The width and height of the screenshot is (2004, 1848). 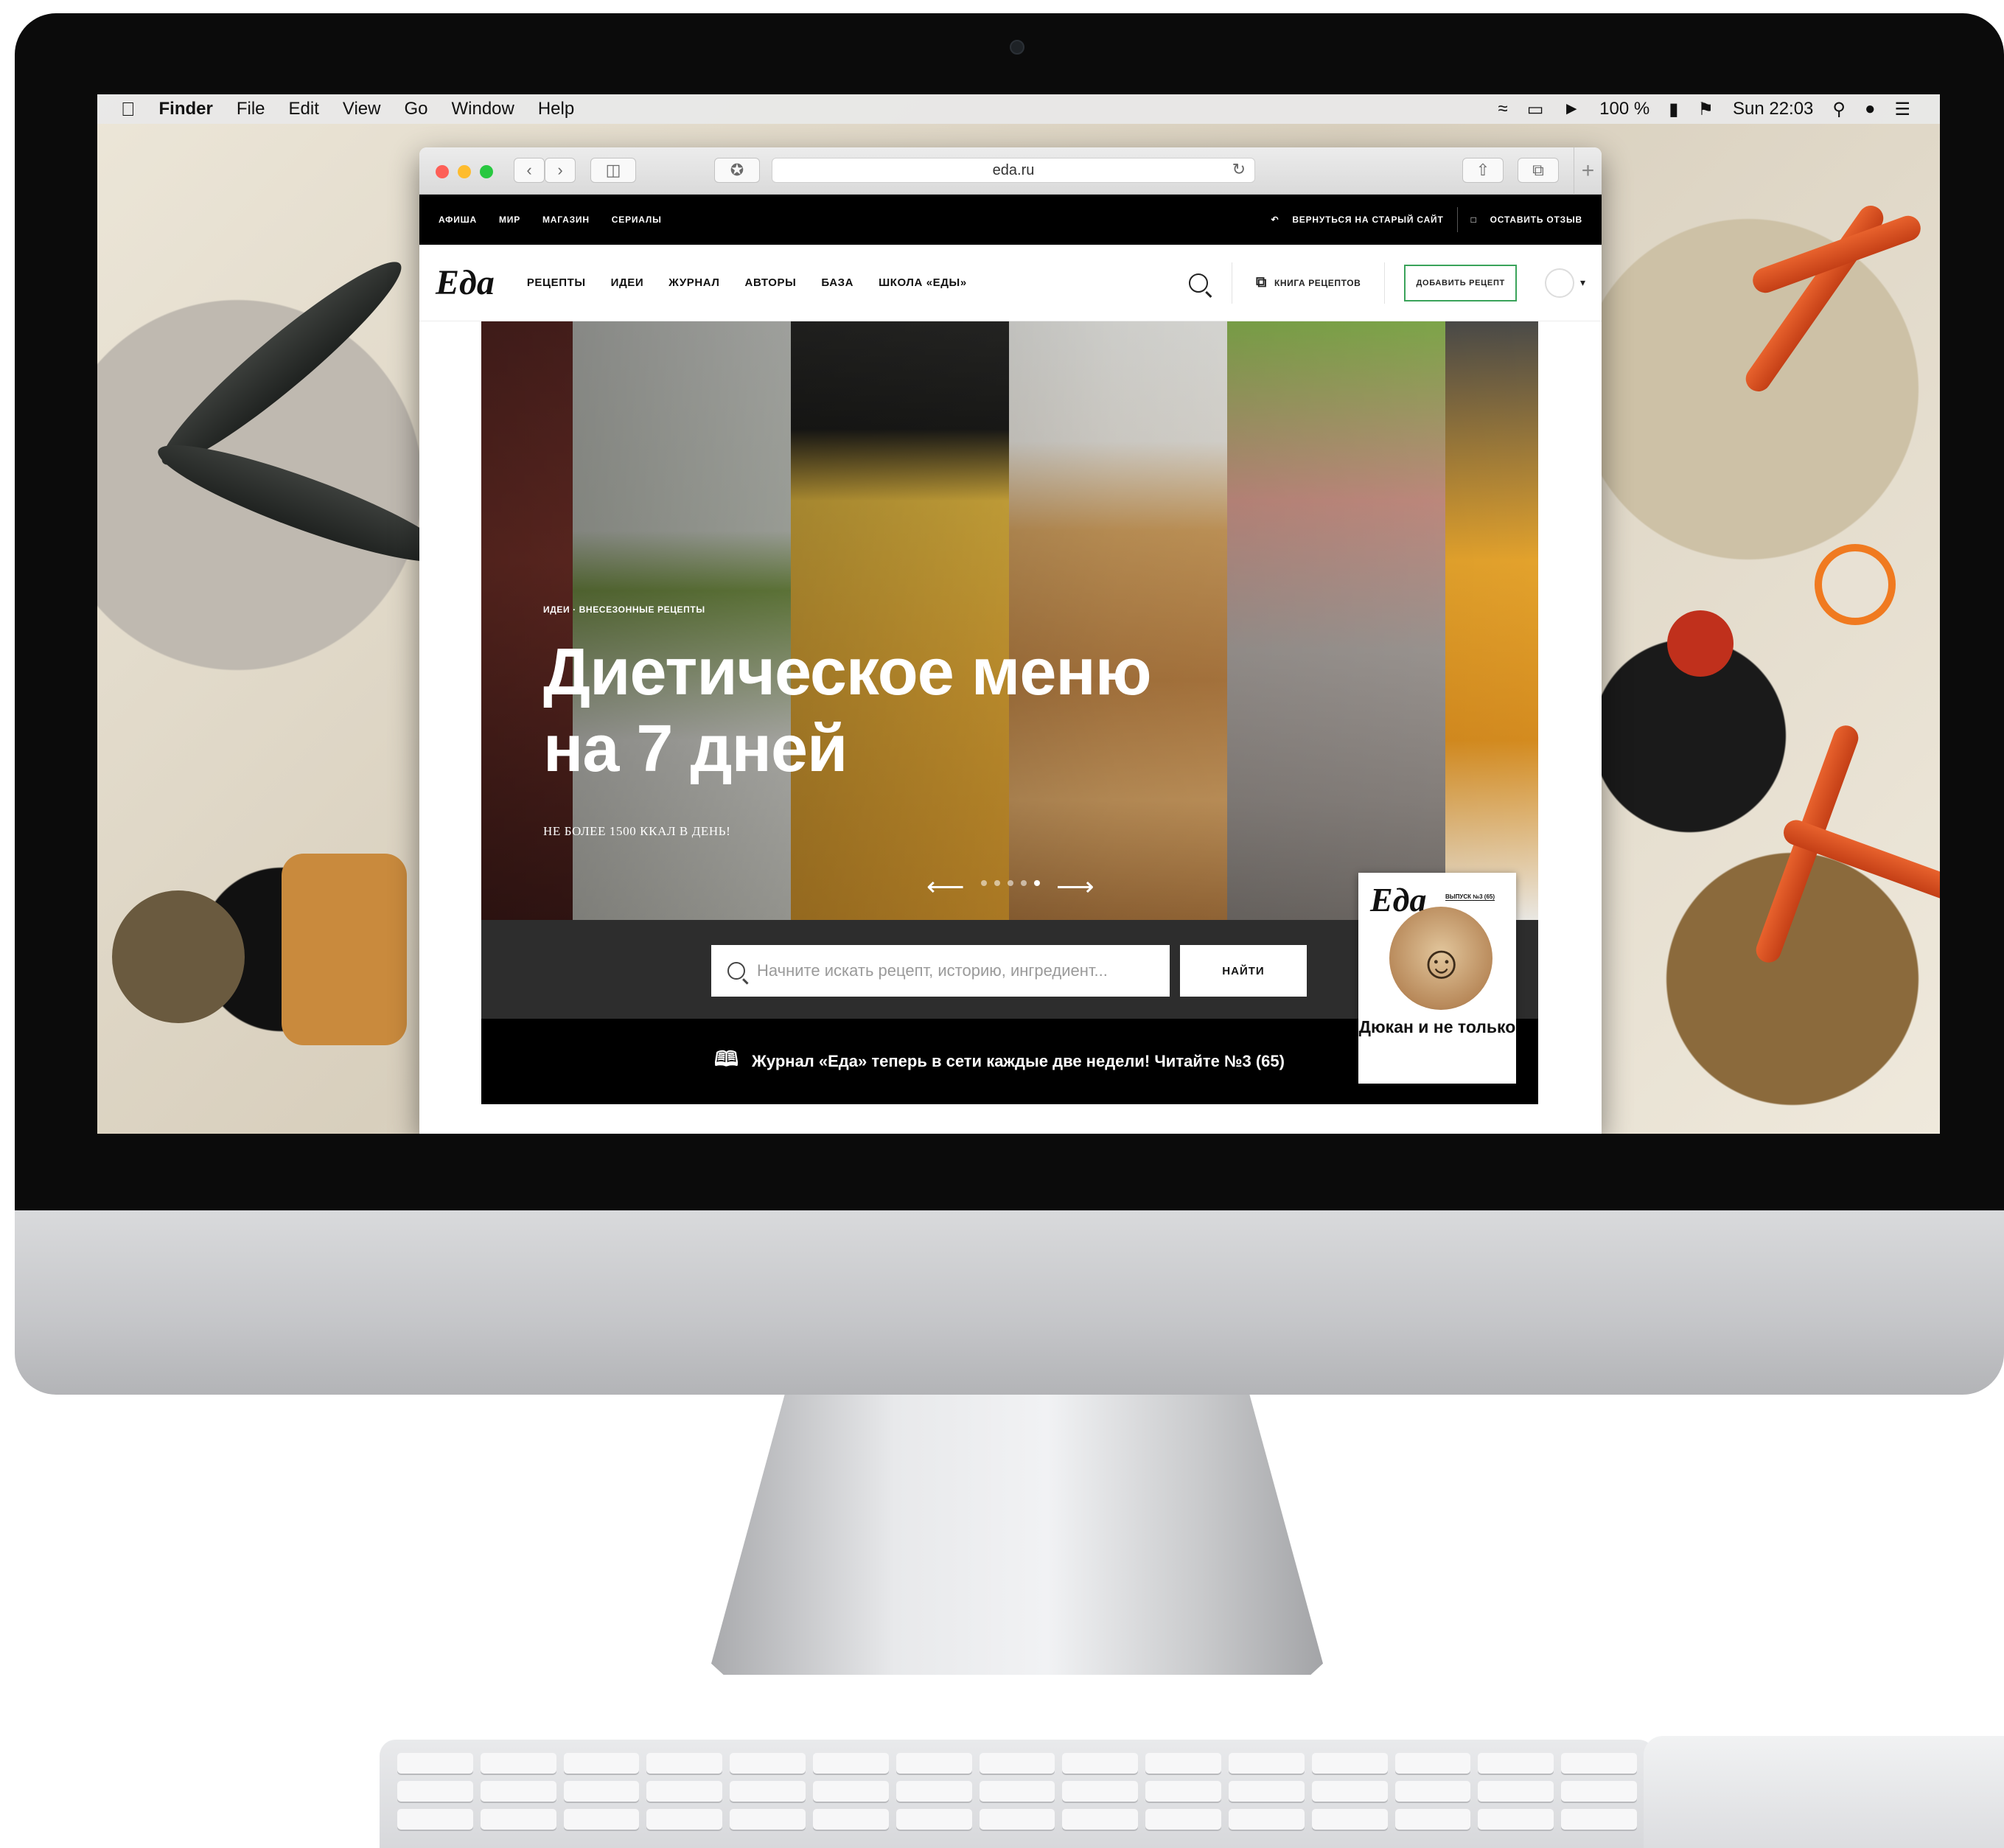 What do you see at coordinates (458, 220) in the screenshot?
I see `topnav-afisha: АФИША` at bounding box center [458, 220].